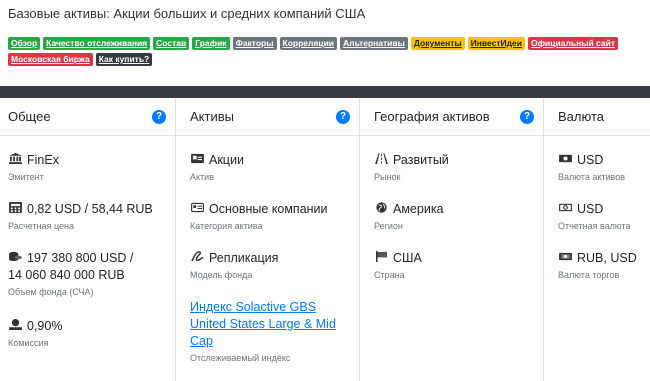 This screenshot has width=650, height=381. Describe the element at coordinates (212, 116) in the screenshot. I see `column-assets-title: Активы` at that location.